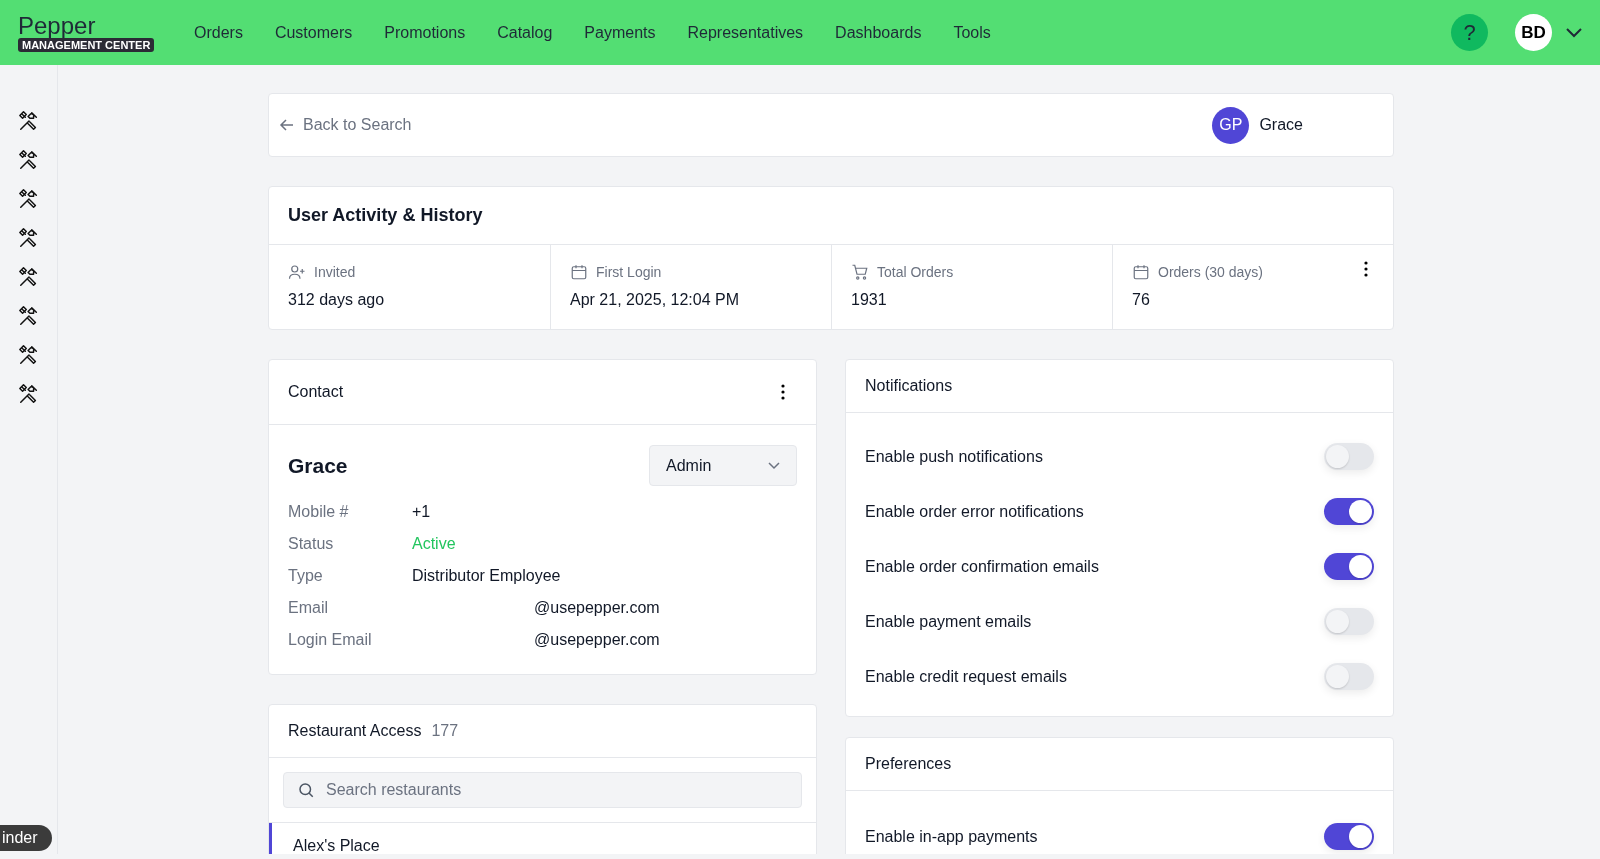  What do you see at coordinates (831, 216) in the screenshot?
I see `card-title: User Activity & History` at bounding box center [831, 216].